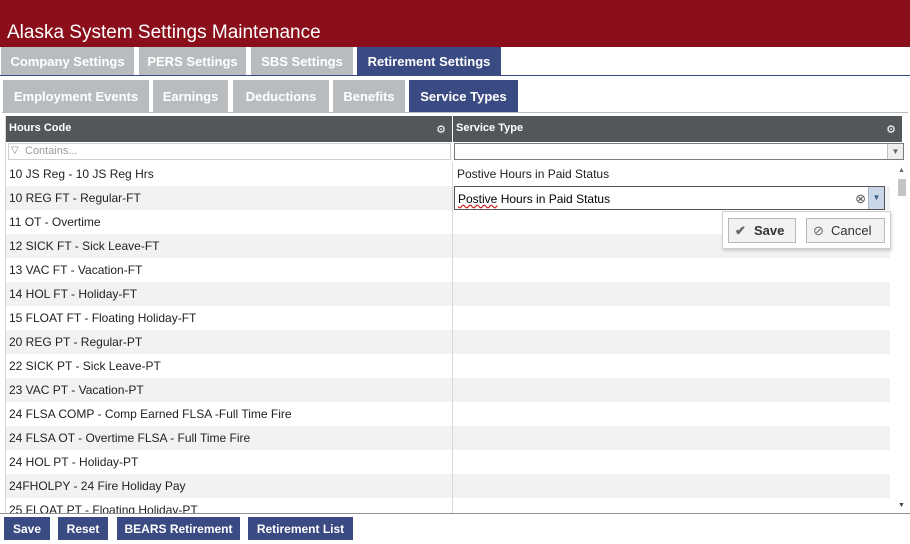  I want to click on hours-code-cell: 20 REG PT - Regular-PT, so click(76, 342).